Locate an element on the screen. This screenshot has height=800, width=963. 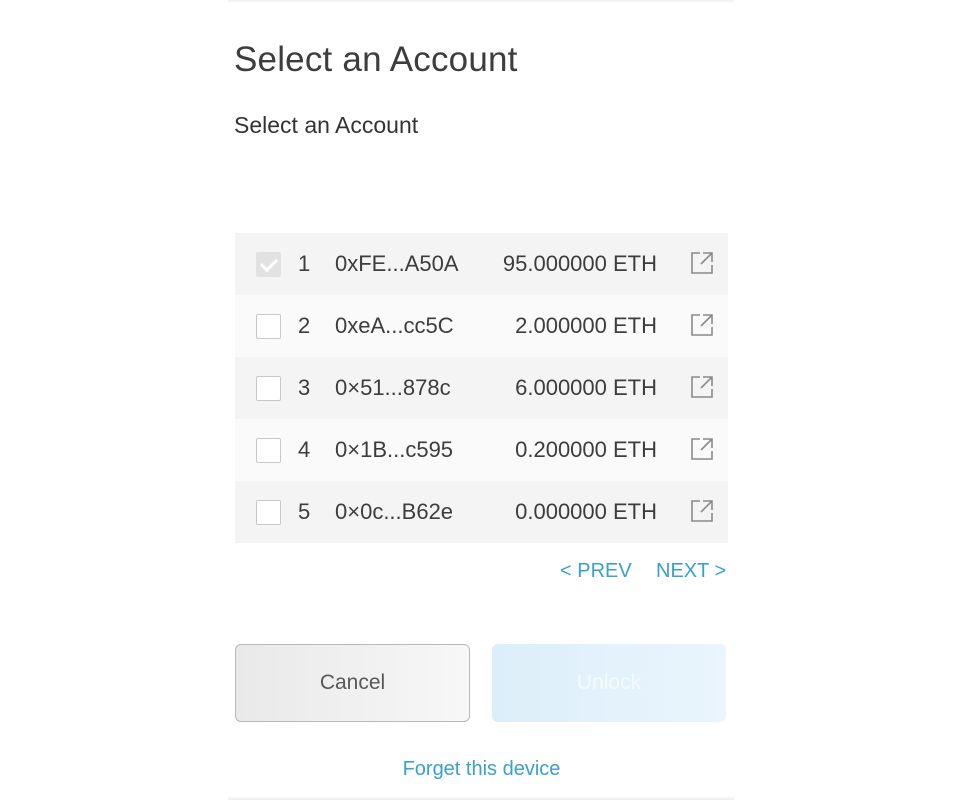
account-row: 4 0×1B...c595 0.200000 ETH is located at coordinates (481, 450).